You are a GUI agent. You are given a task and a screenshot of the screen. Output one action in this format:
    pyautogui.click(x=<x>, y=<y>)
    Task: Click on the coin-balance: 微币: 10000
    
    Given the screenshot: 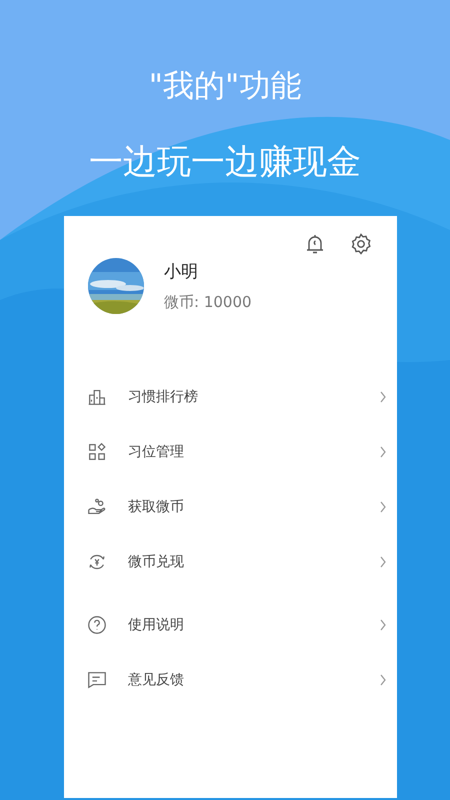 What is the action you would take?
    pyautogui.click(x=208, y=302)
    